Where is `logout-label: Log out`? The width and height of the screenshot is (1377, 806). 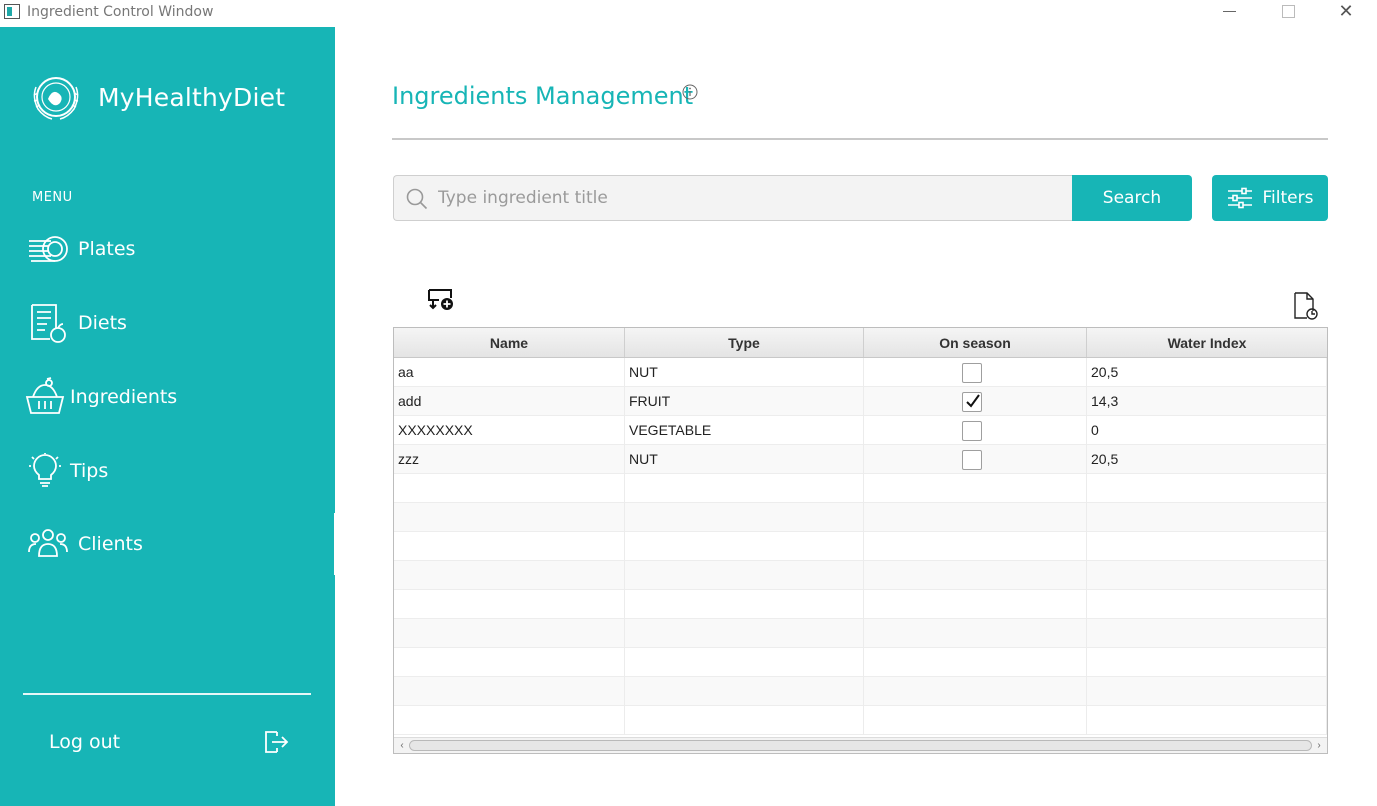 logout-label: Log out is located at coordinates (85, 742).